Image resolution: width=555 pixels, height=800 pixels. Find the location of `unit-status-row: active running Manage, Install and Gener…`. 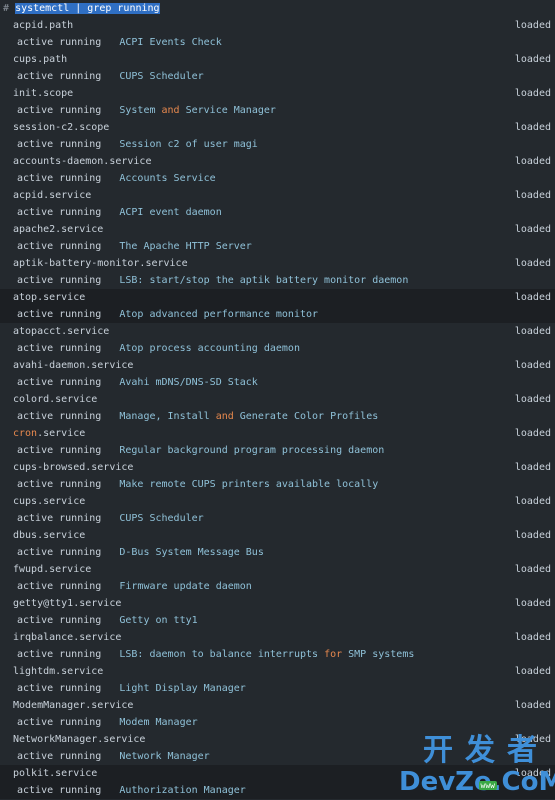

unit-status-row: active running Manage, Install and Gener… is located at coordinates (277, 416).